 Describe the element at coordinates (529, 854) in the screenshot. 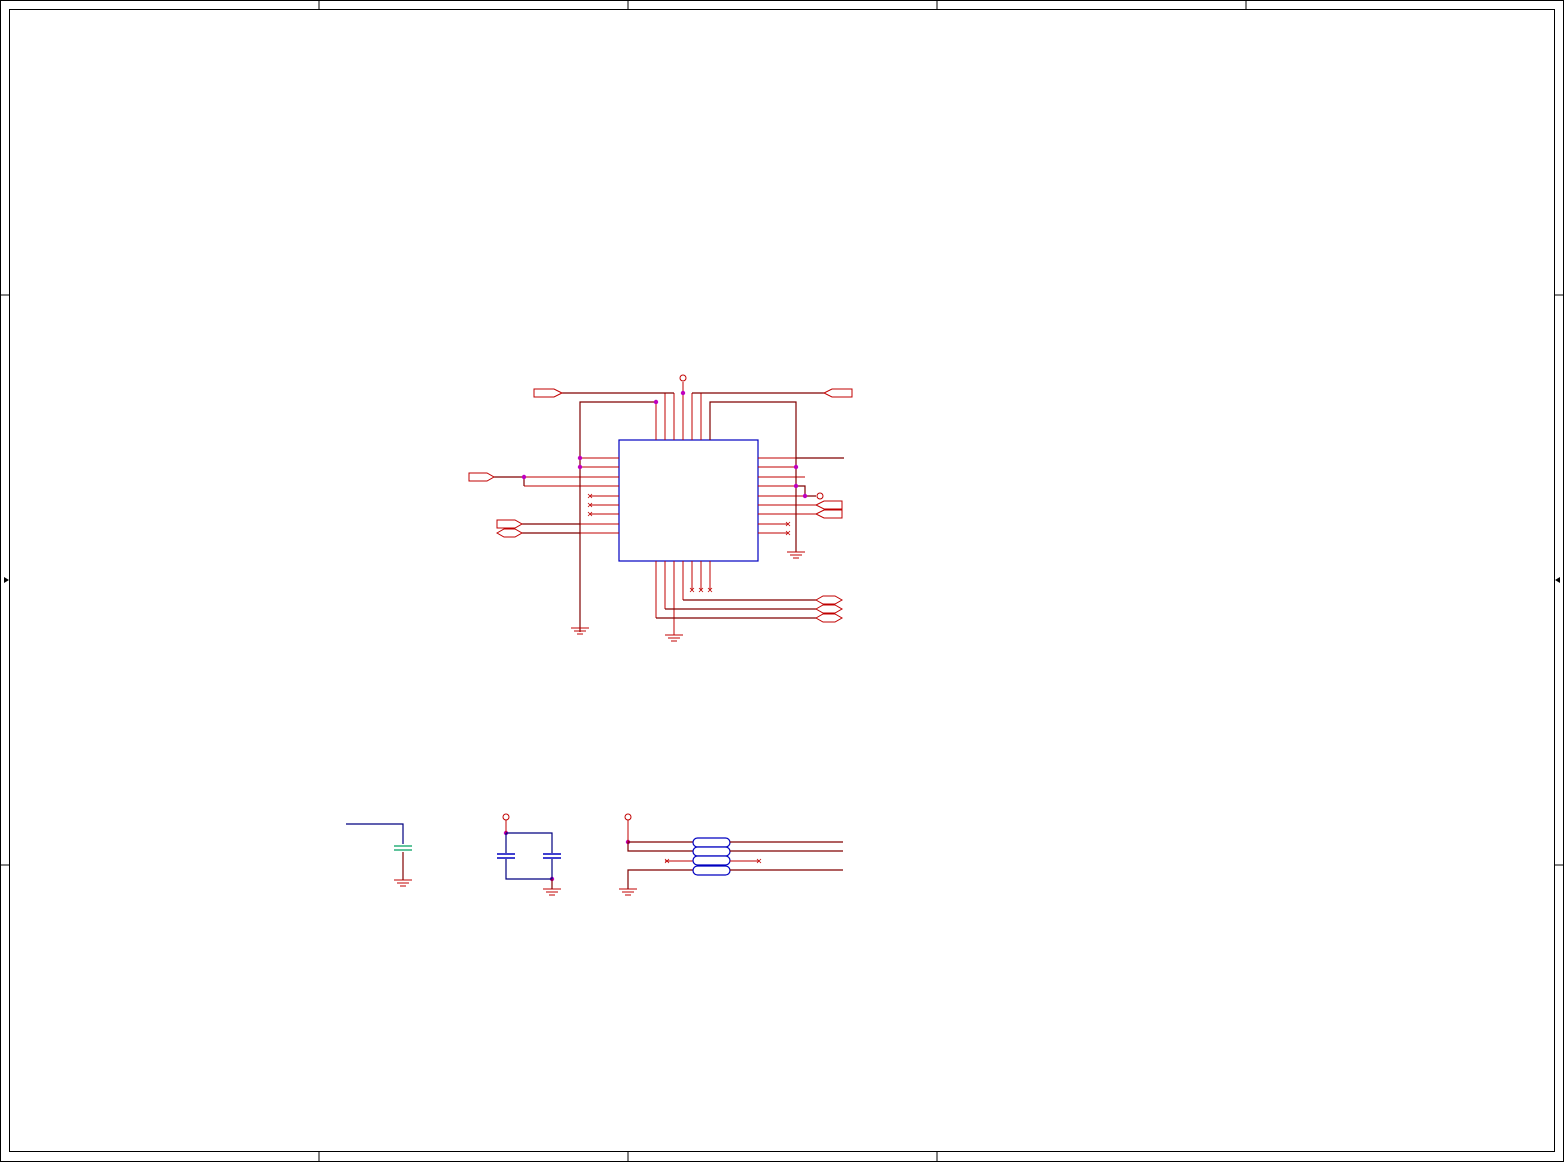

I see `capacitor-pair` at that location.